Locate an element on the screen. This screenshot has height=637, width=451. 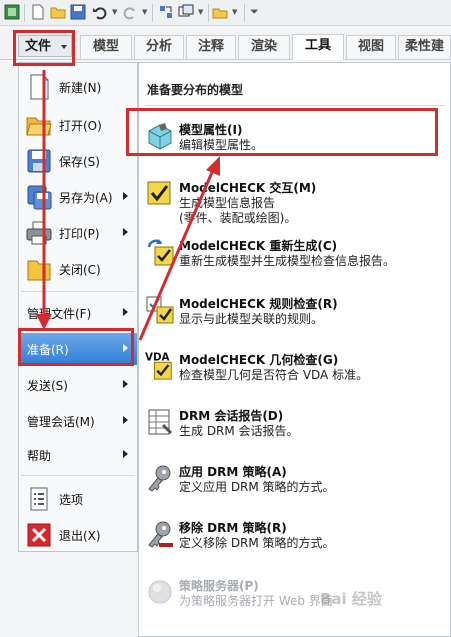
prepare-item-title: DRM 会话报告(D) is located at coordinates (231, 416).